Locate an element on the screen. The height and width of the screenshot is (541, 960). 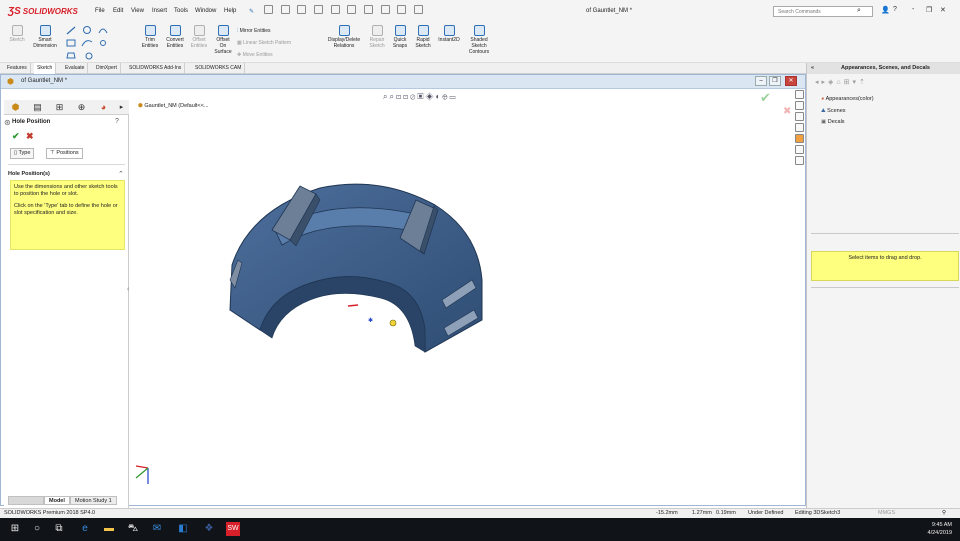
doc-close-button: ✕ is located at coordinates (791, 81).